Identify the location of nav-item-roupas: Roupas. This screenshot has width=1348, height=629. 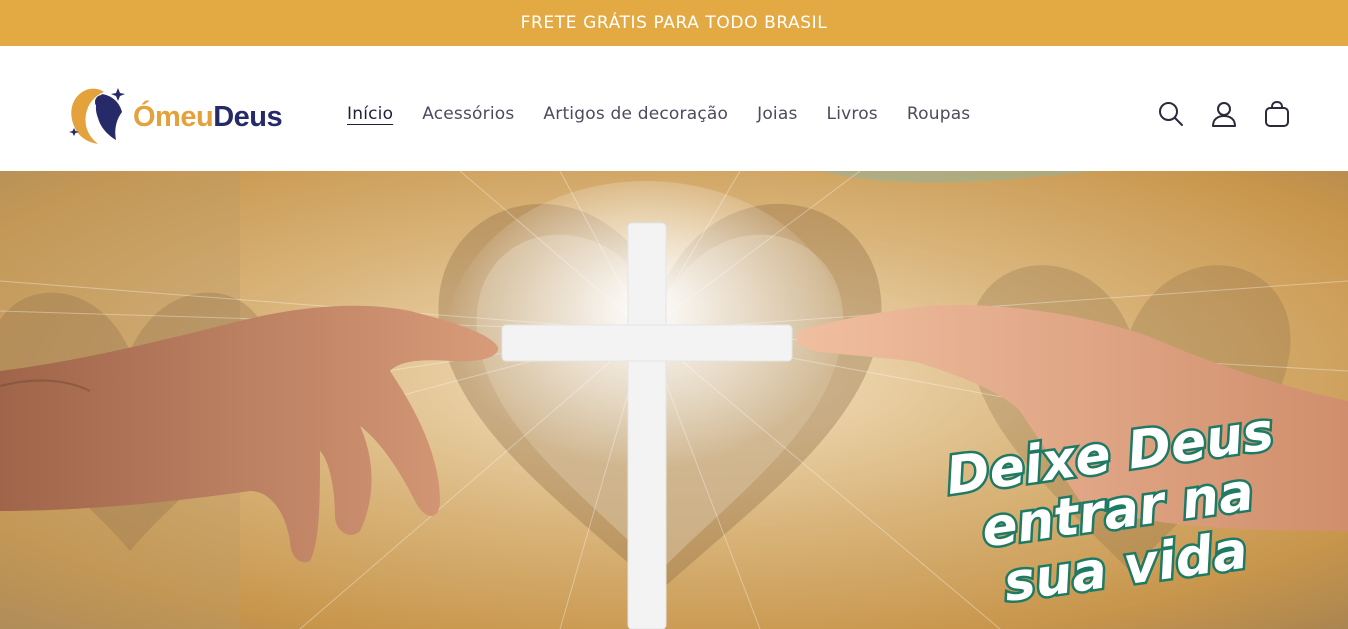
(939, 114).